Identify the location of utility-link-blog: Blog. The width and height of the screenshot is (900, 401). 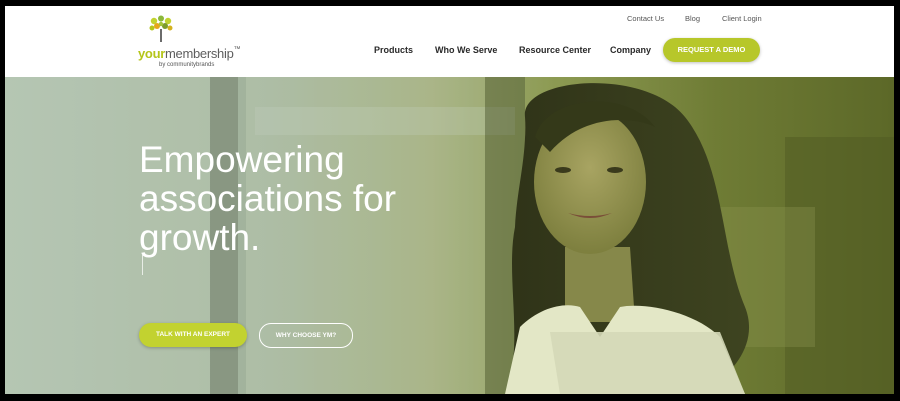
(692, 18).